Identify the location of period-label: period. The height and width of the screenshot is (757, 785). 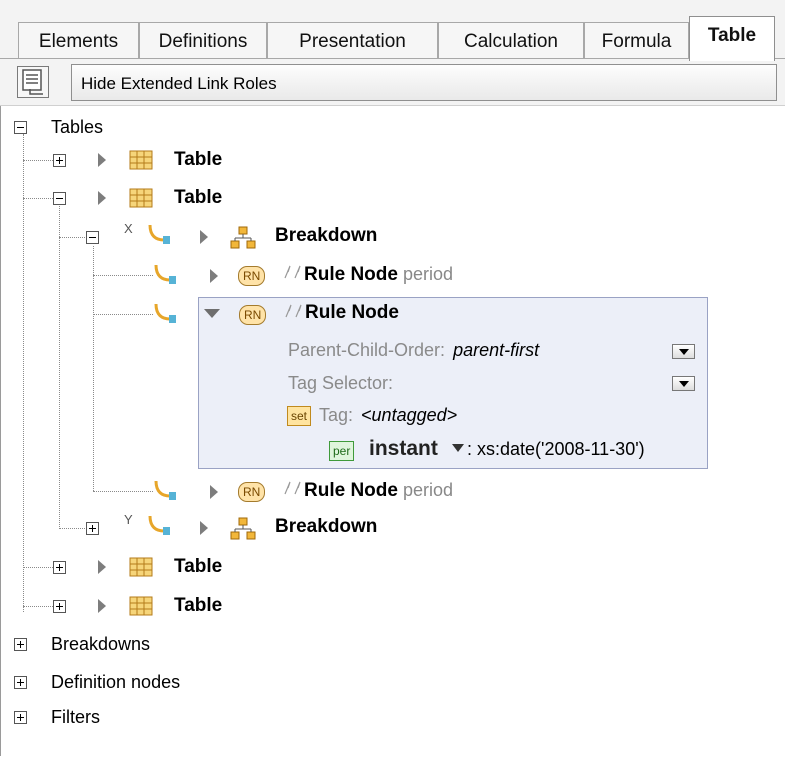
(428, 490).